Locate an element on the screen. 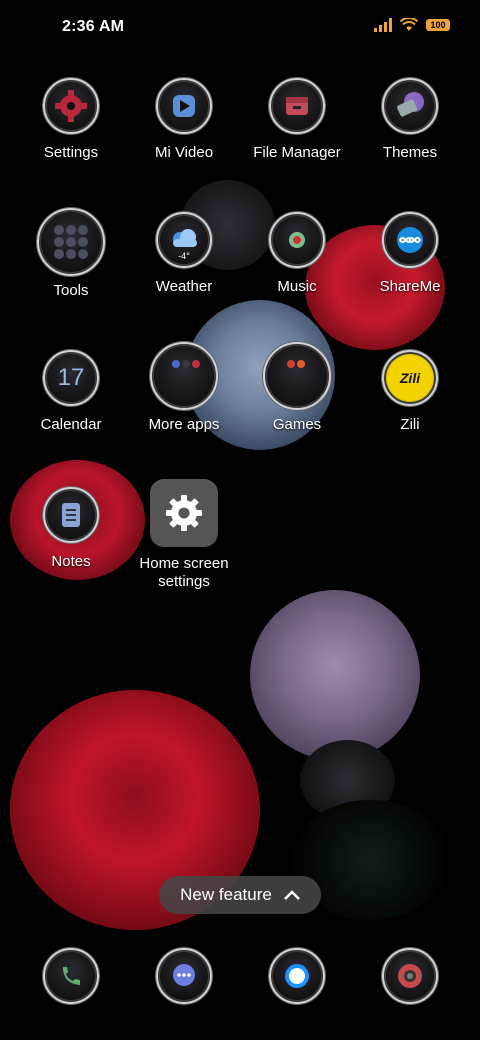  status-icons: 100 is located at coordinates (412, 25).